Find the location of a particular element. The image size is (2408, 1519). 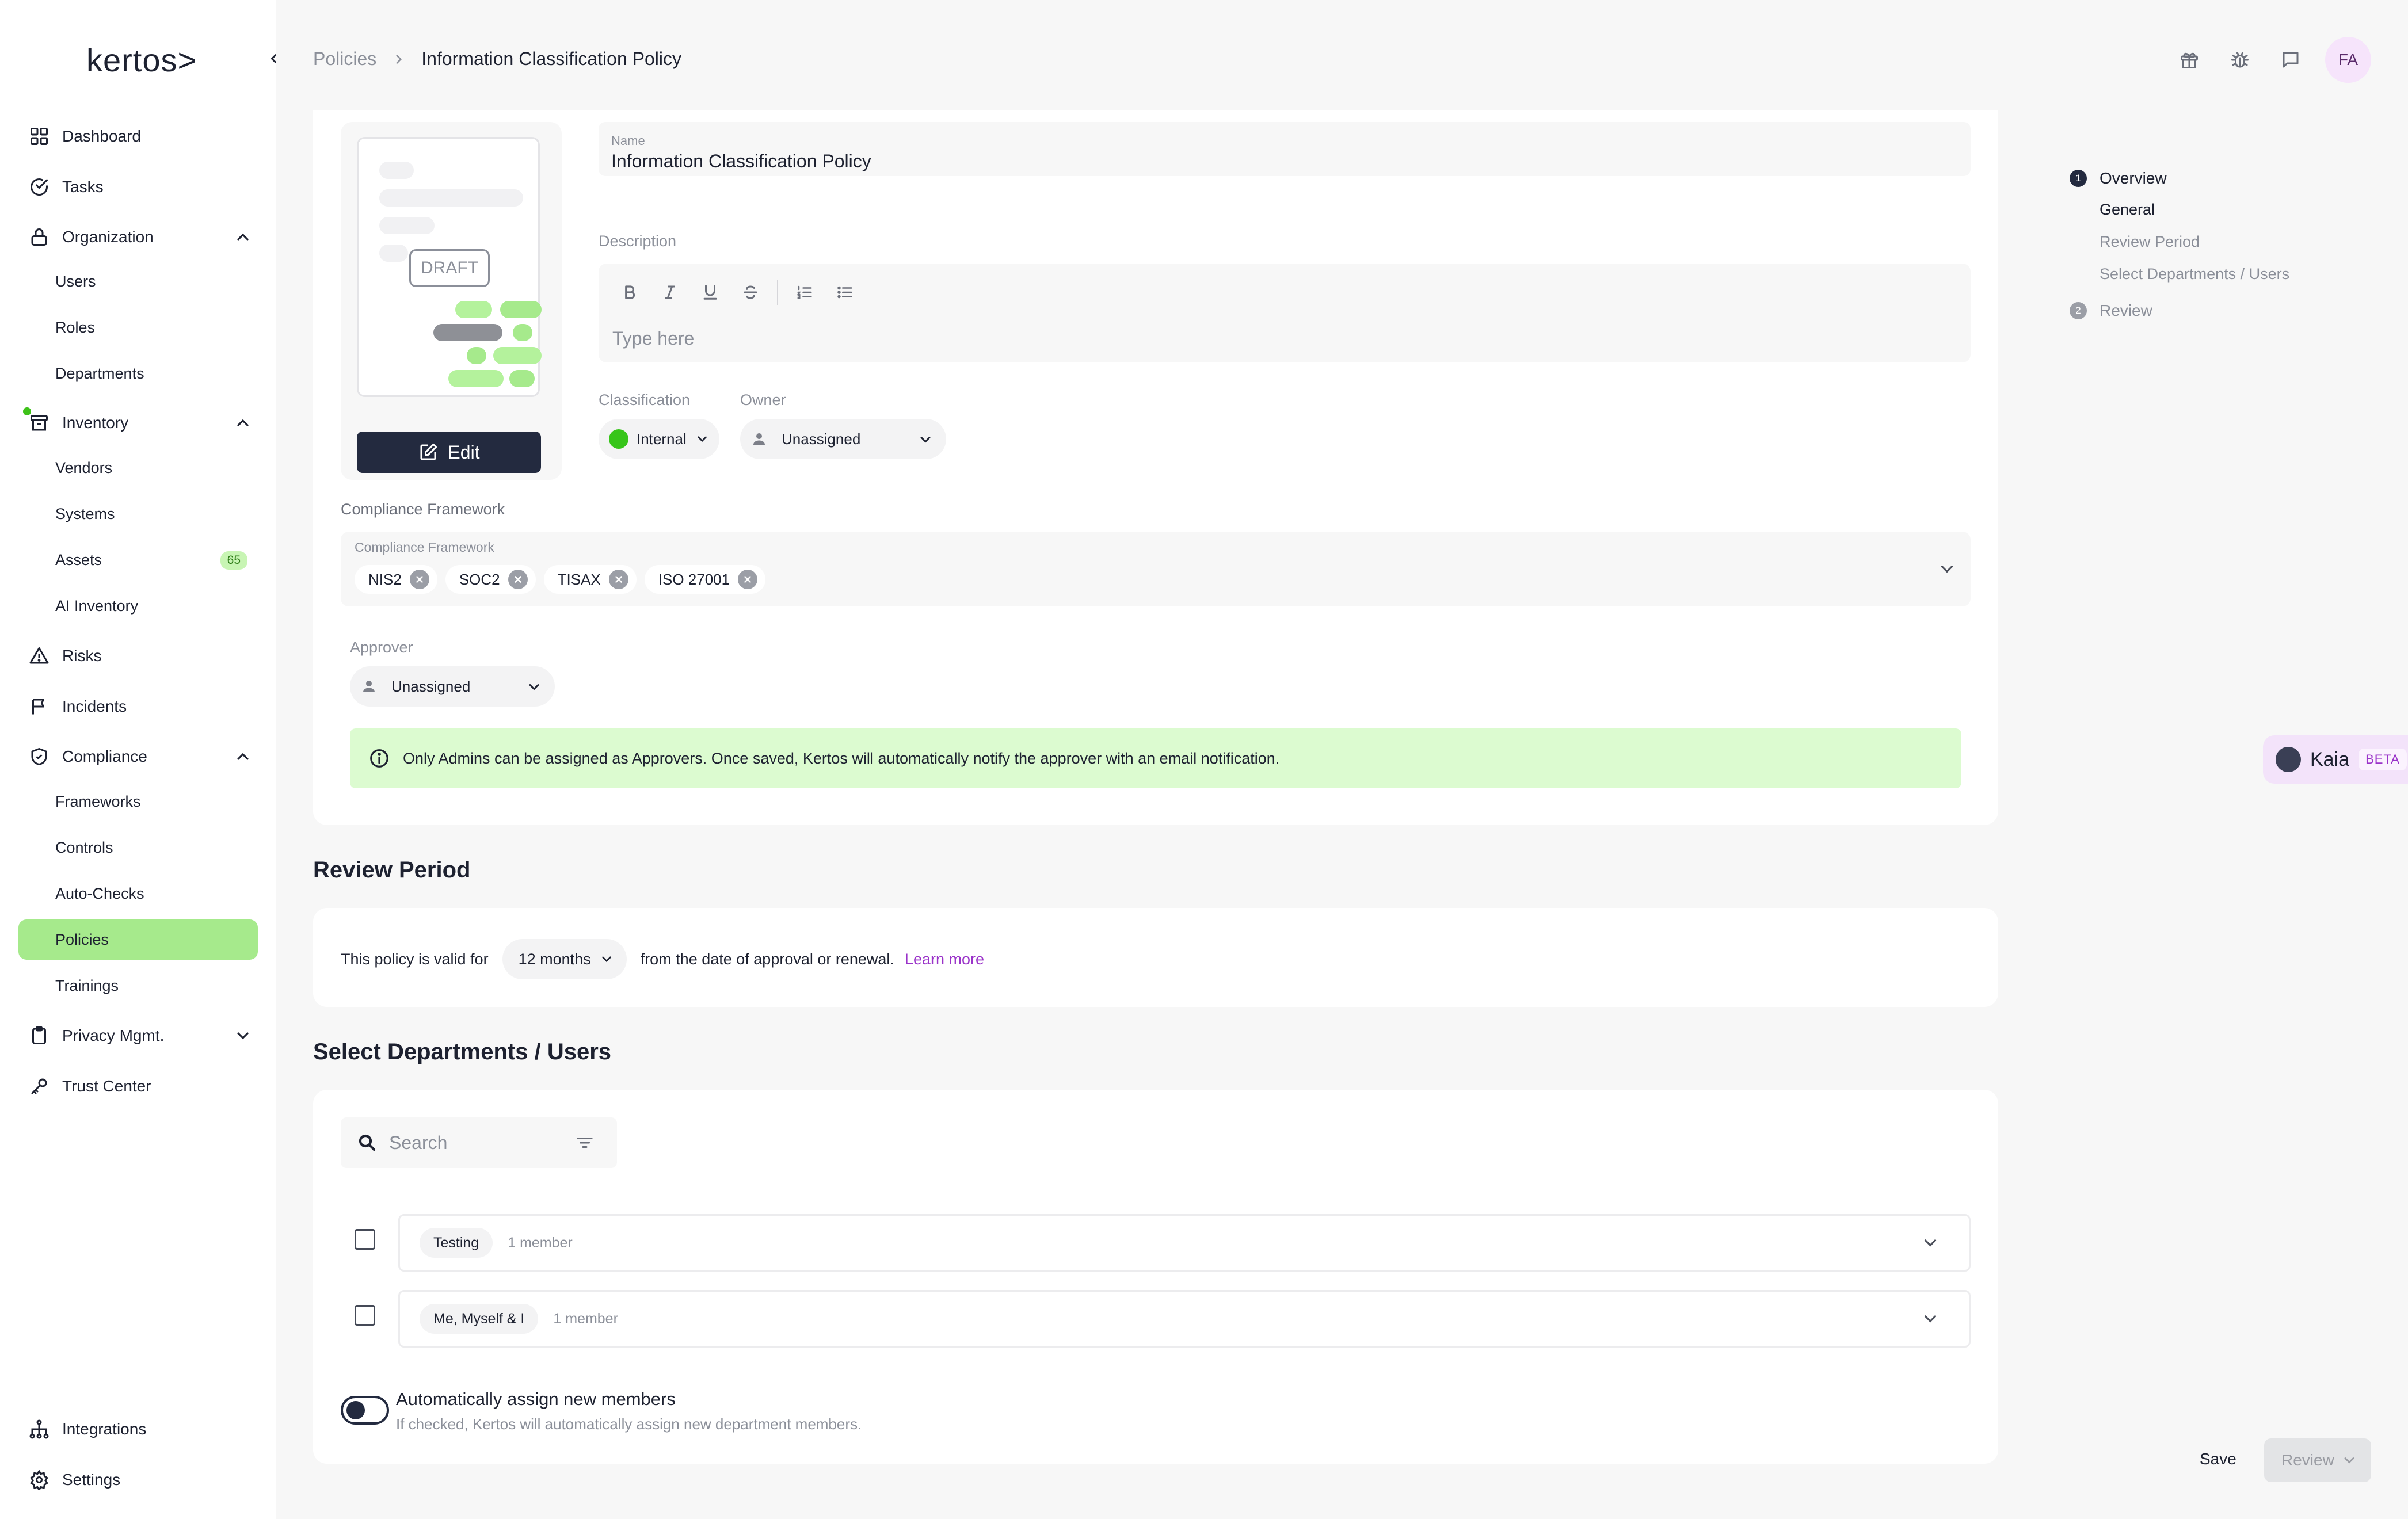

name-field: Name Information Classification Policy is located at coordinates (1285, 149).